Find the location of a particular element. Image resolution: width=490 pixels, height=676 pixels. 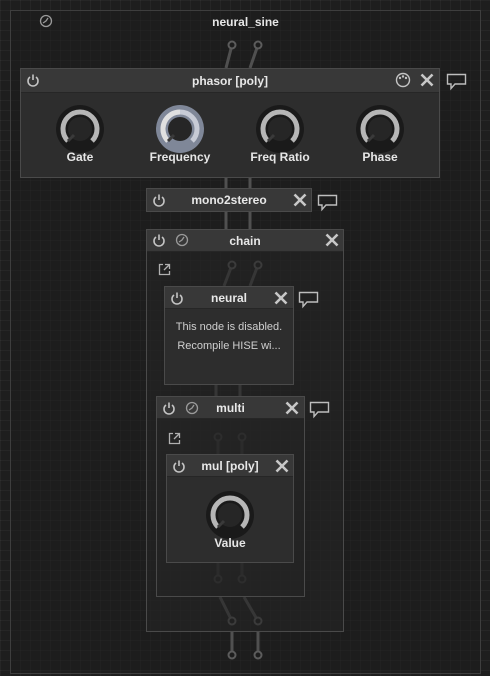

node-title: phasor [poly] is located at coordinates (229, 81).